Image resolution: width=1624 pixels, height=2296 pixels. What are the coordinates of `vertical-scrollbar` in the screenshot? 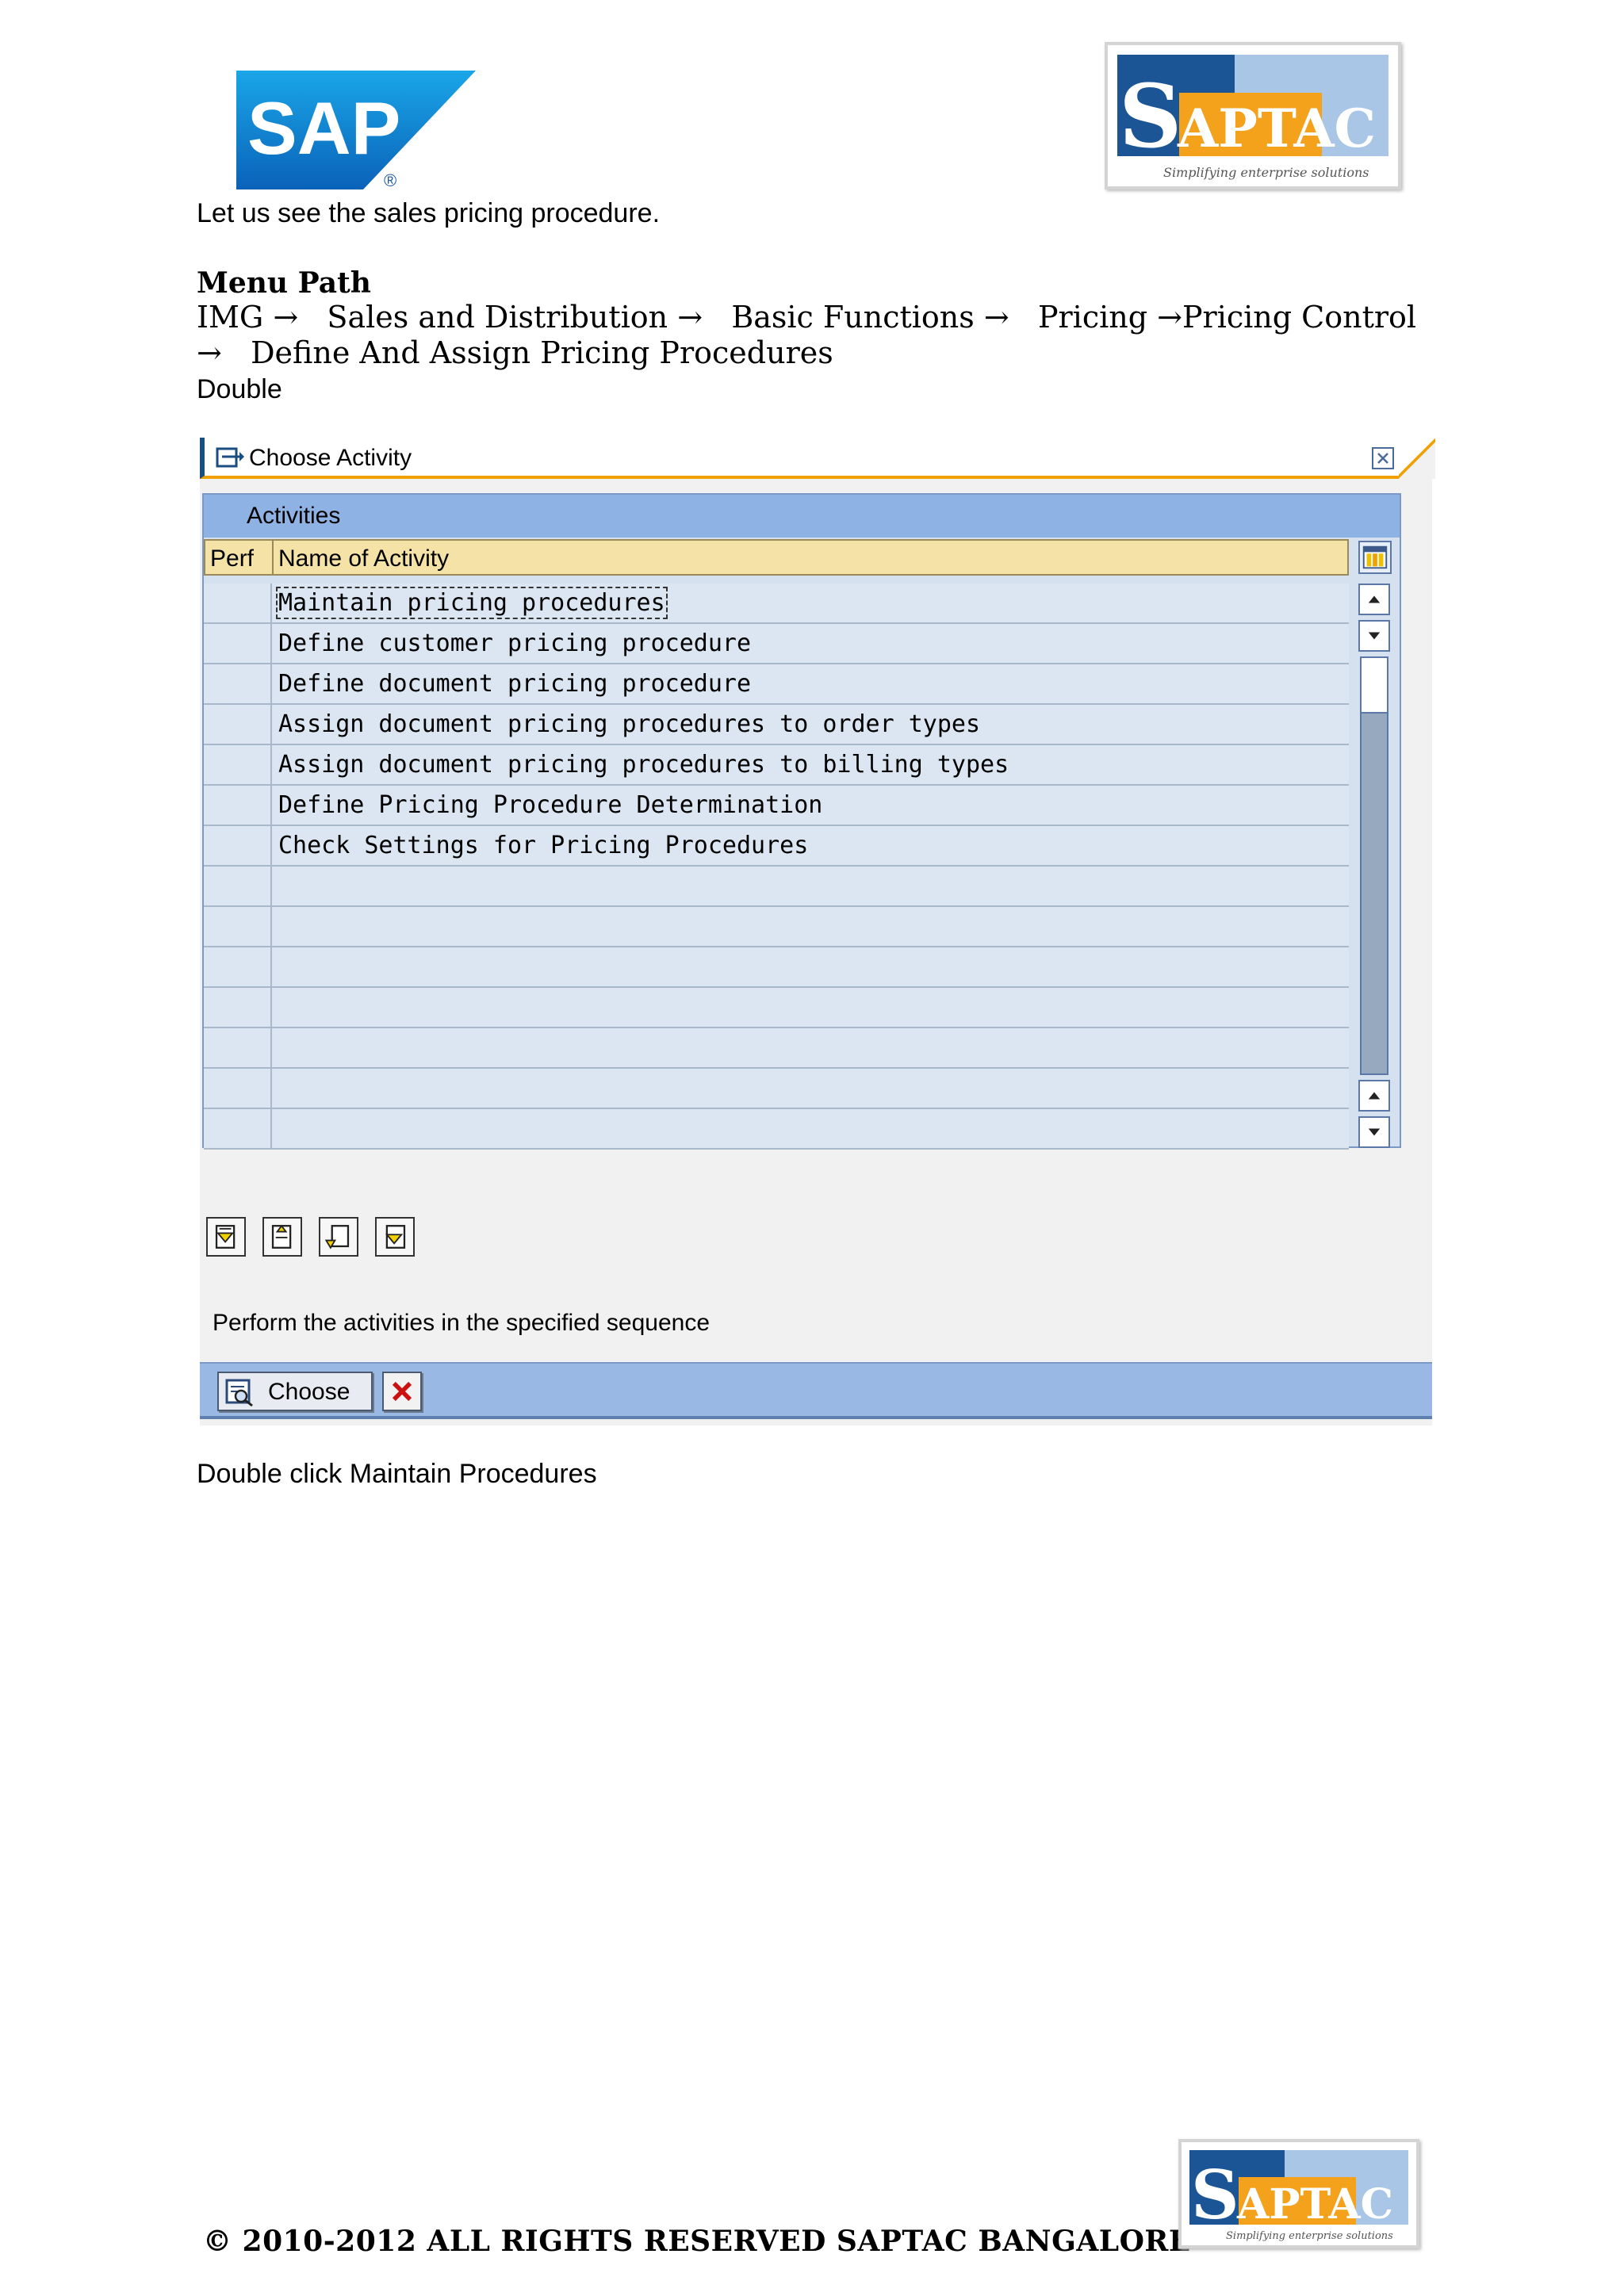 It's located at (1374, 866).